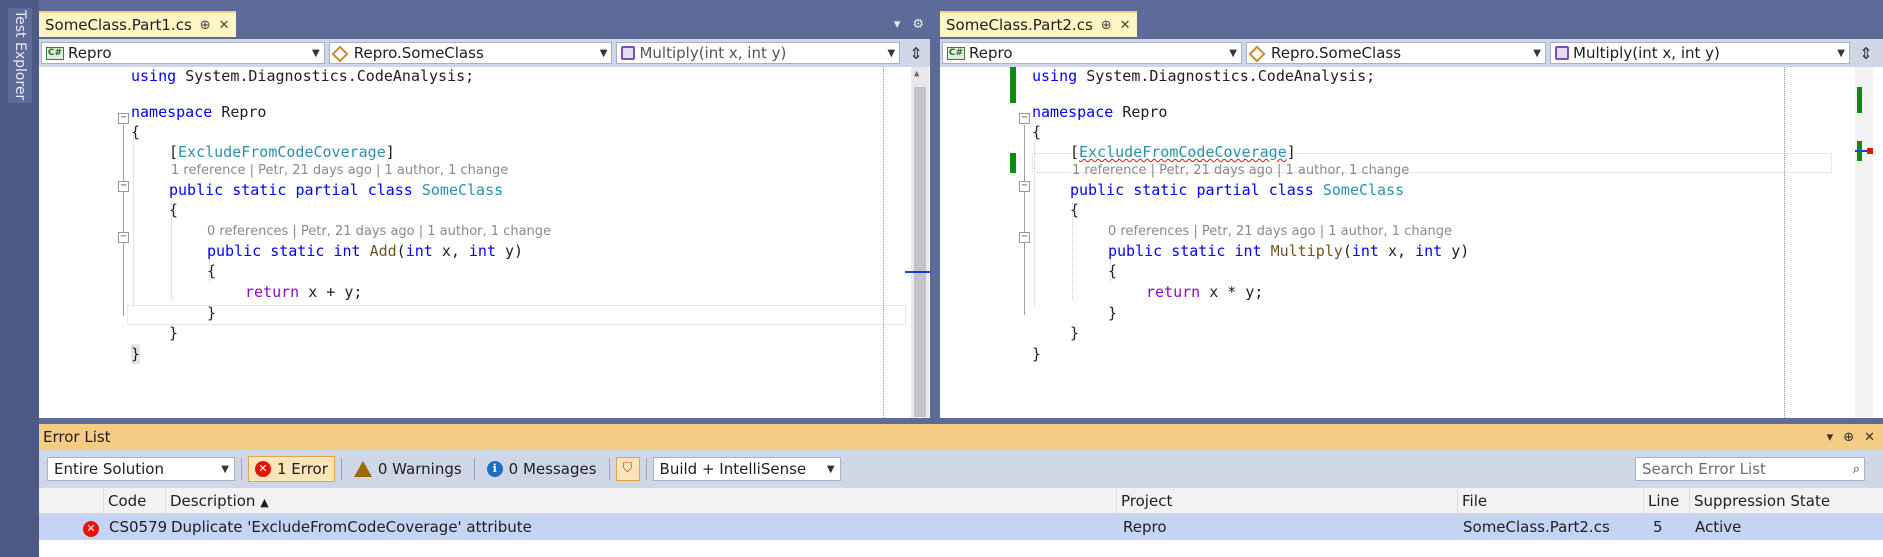  What do you see at coordinates (1864, 242) in the screenshot?
I see `vertical-scrollbar` at bounding box center [1864, 242].